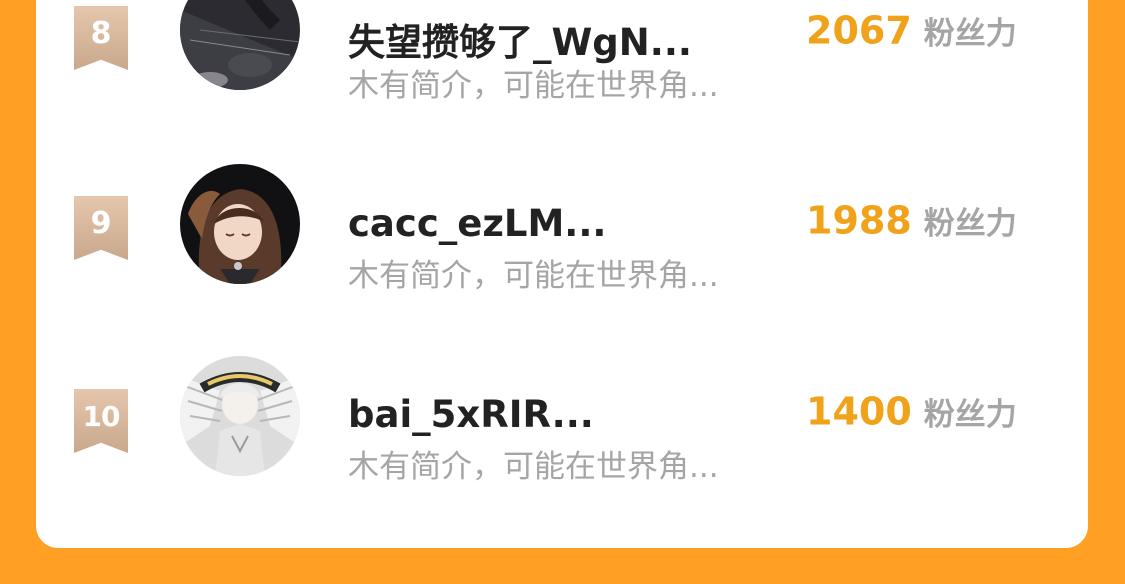 Image resolution: width=1125 pixels, height=584 pixels. I want to click on rank-badge: 8, so click(101, 38).